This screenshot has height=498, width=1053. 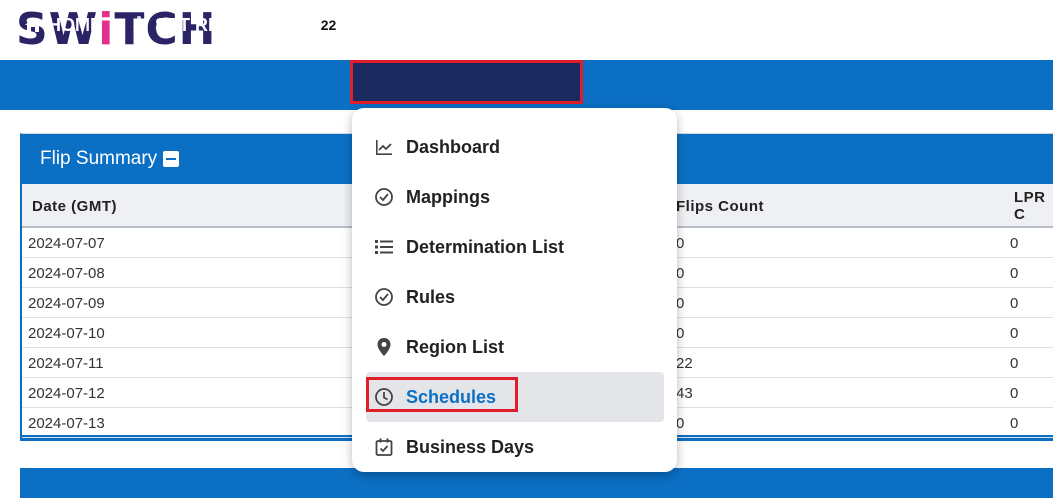 I want to click on nav-sp-group: SP GROUP, so click(x=877, y=25).